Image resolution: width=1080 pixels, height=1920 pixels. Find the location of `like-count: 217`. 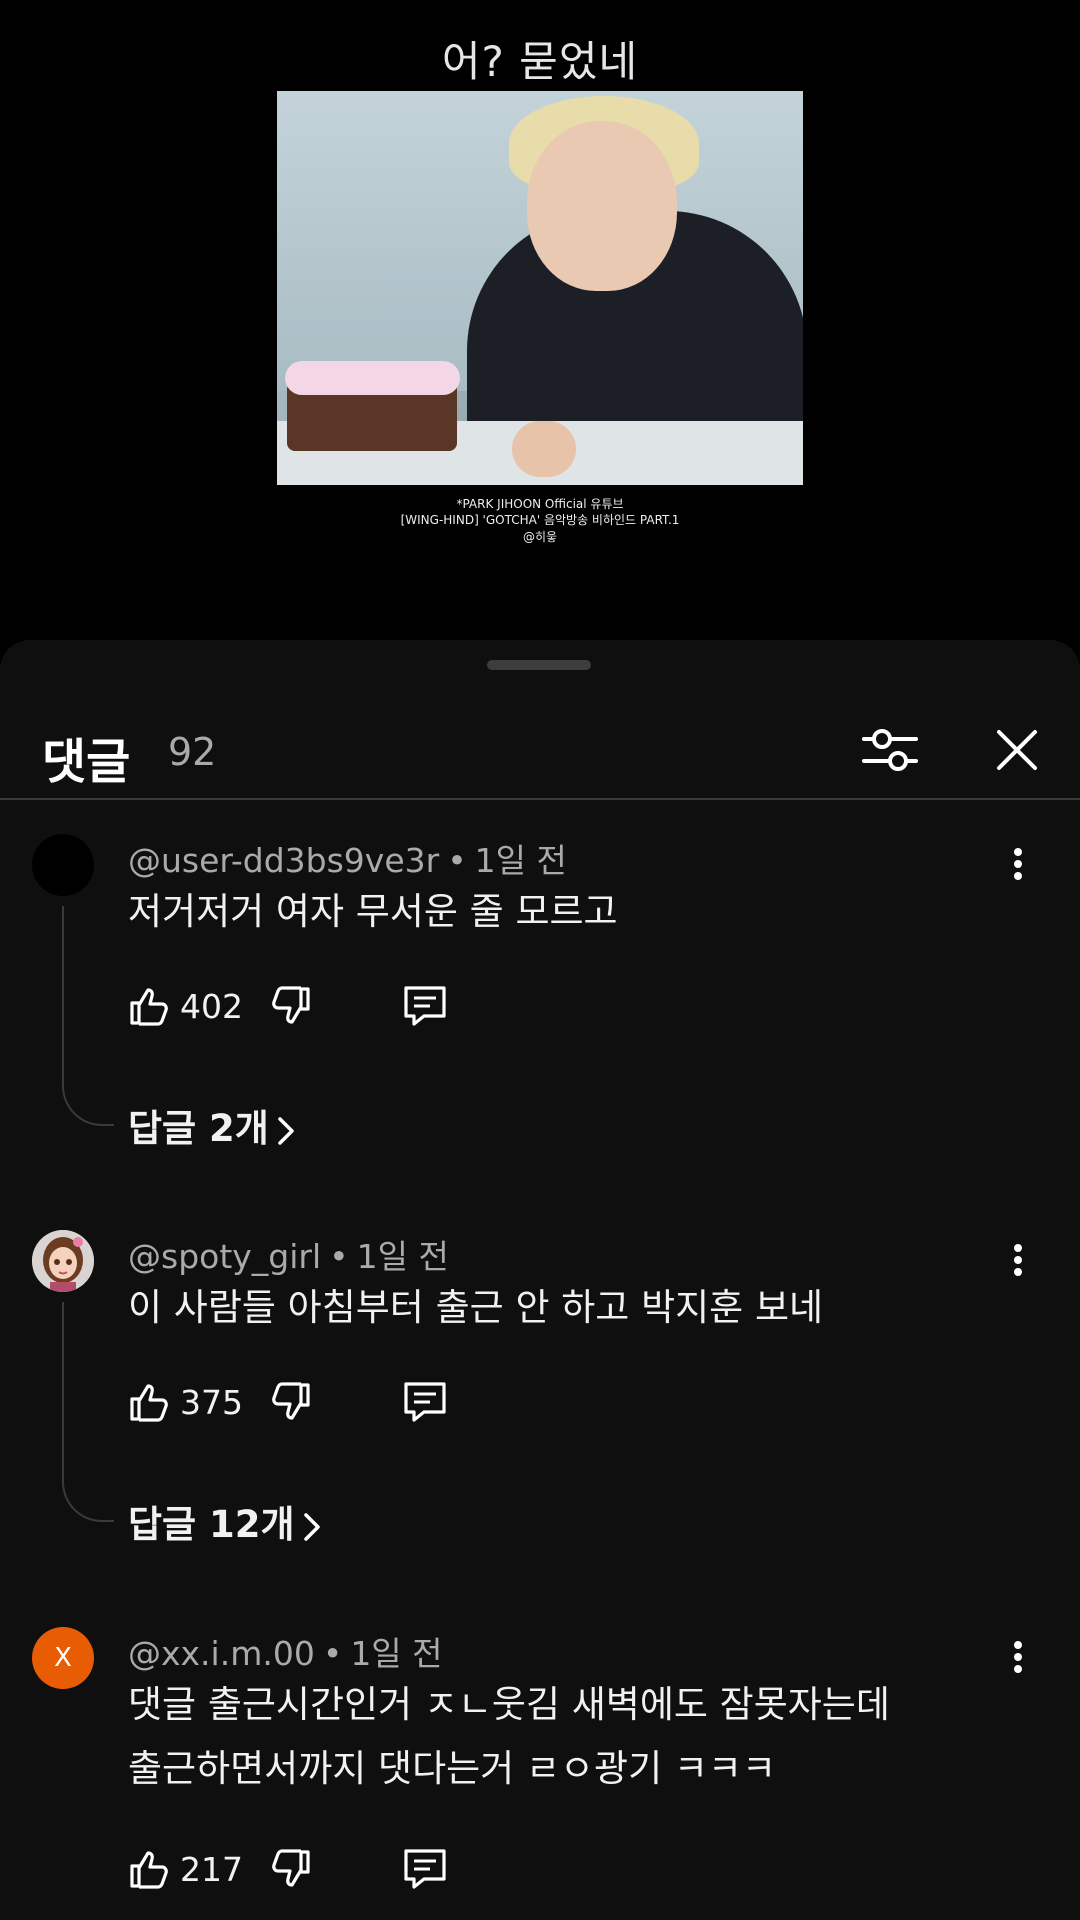

like-count: 217 is located at coordinates (211, 1869).